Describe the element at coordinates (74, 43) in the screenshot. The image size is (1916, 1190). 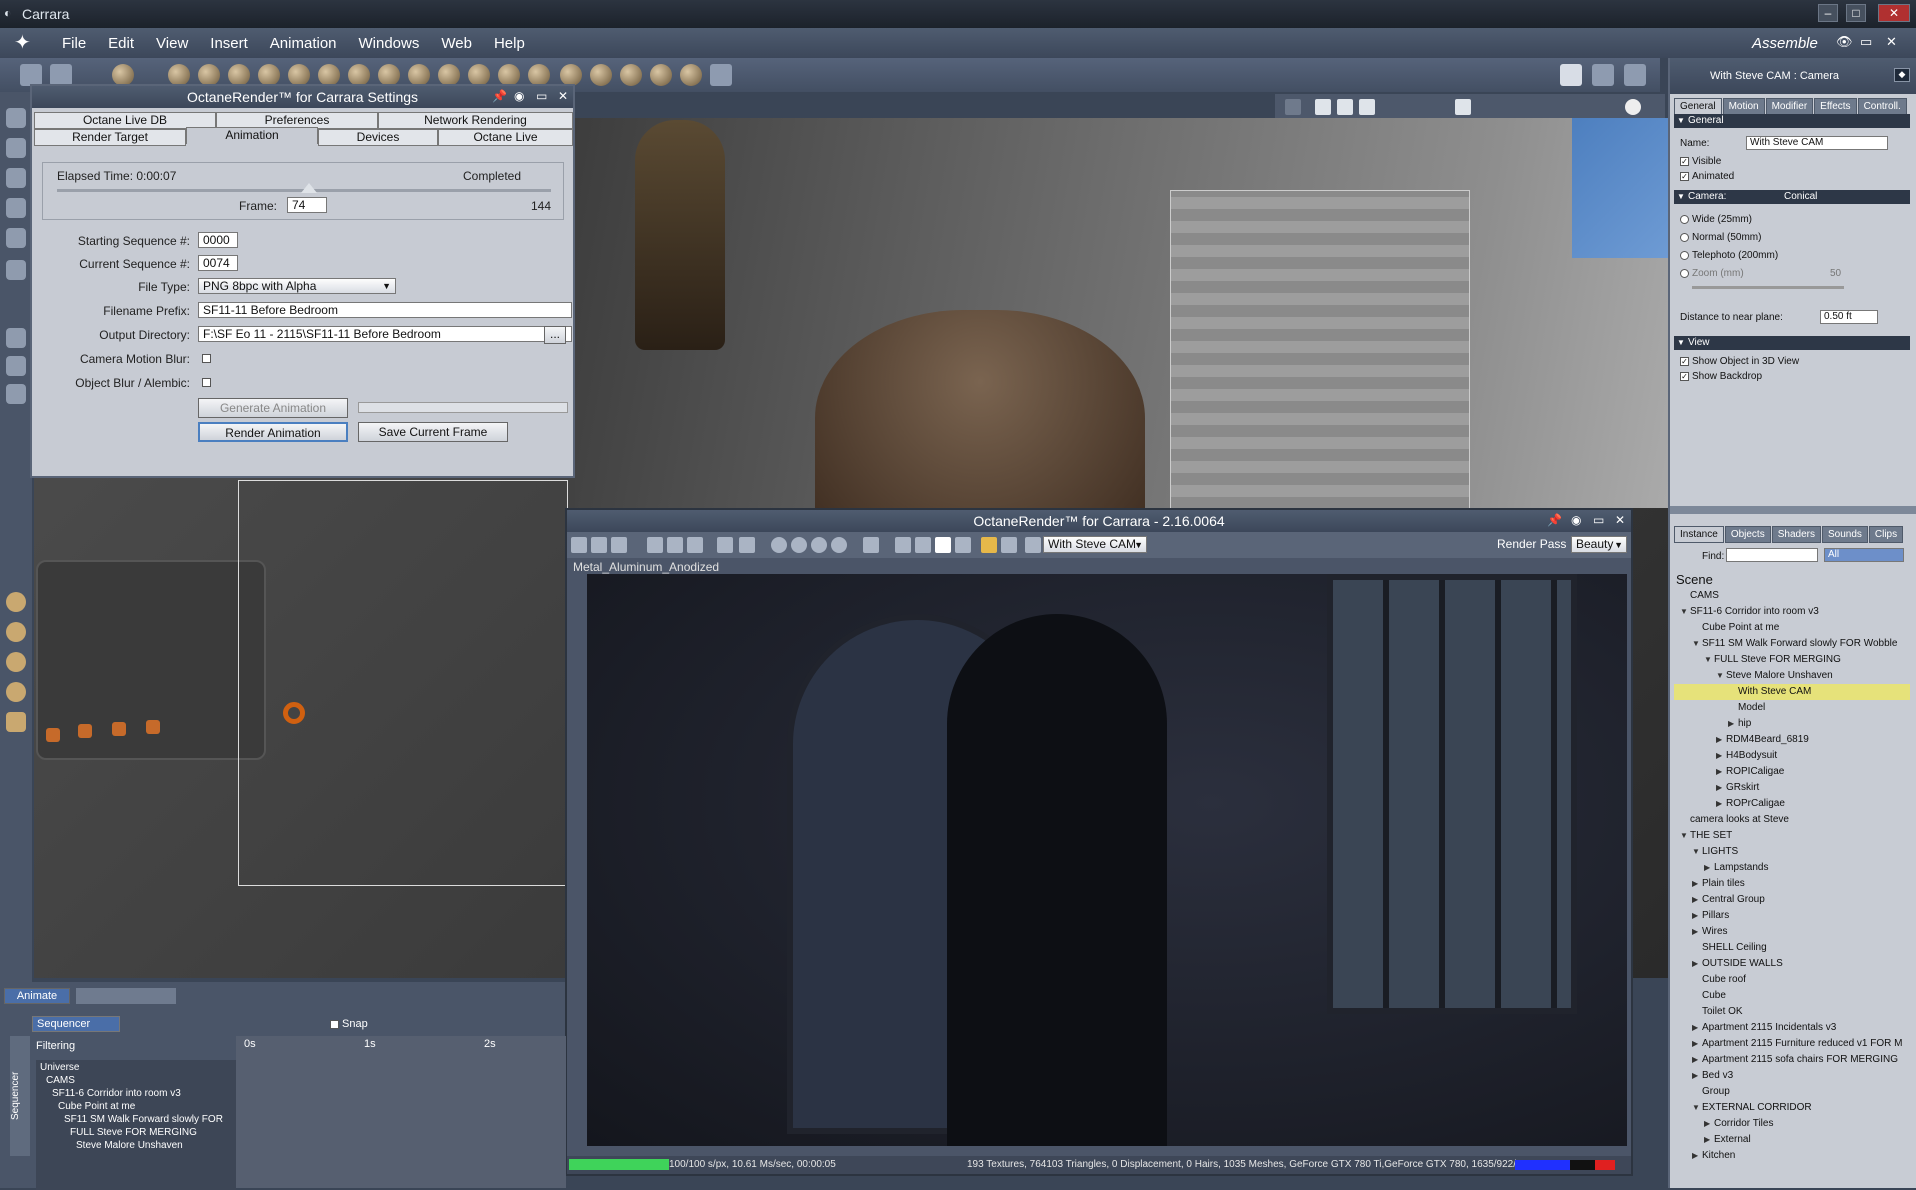
I see `menu-file: File` at that location.